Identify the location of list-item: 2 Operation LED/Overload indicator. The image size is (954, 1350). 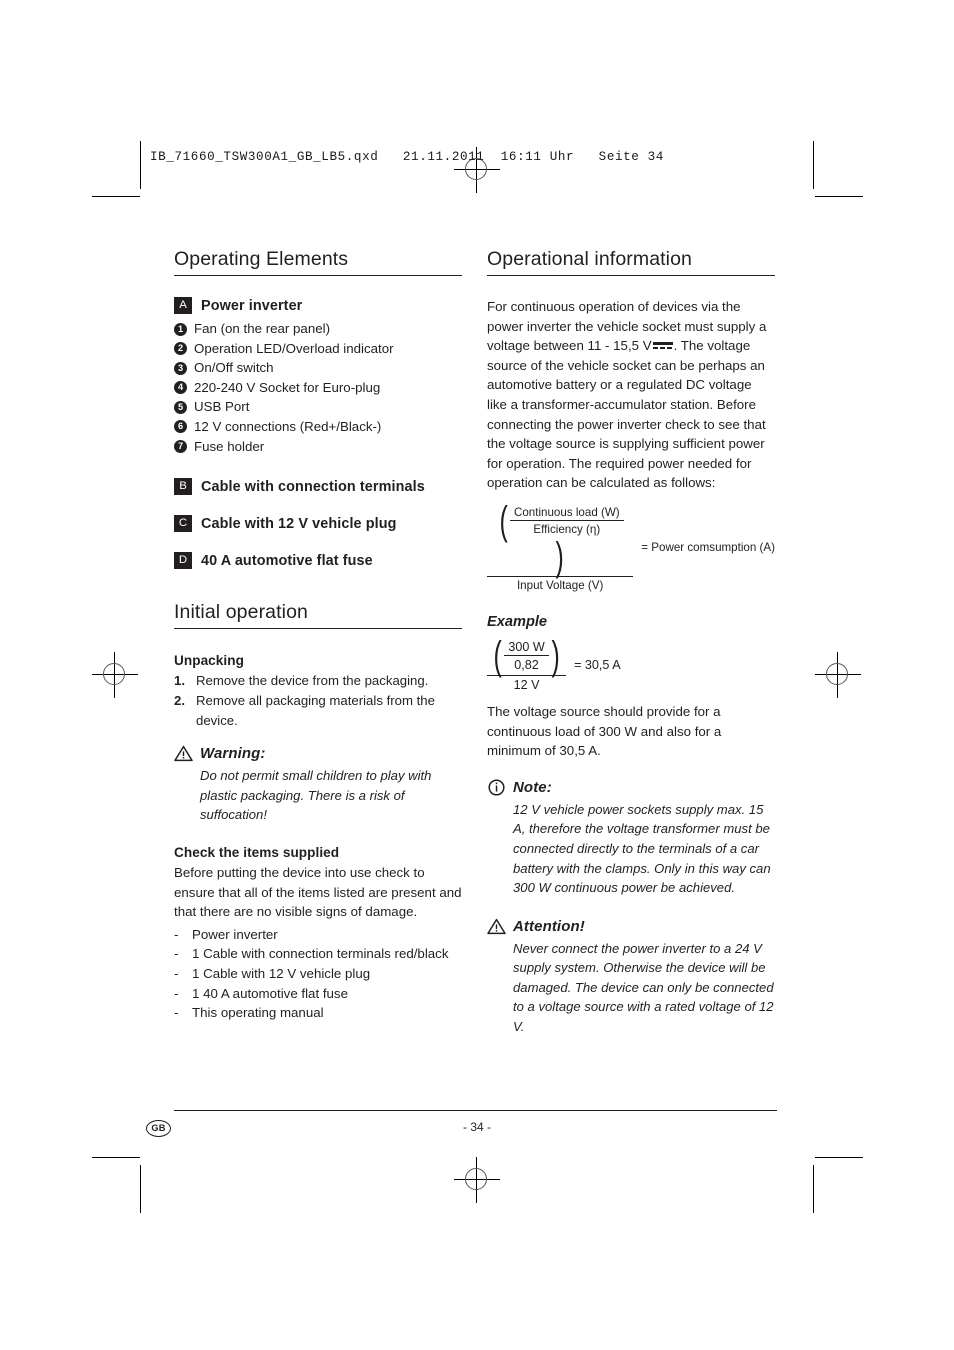
(318, 349).